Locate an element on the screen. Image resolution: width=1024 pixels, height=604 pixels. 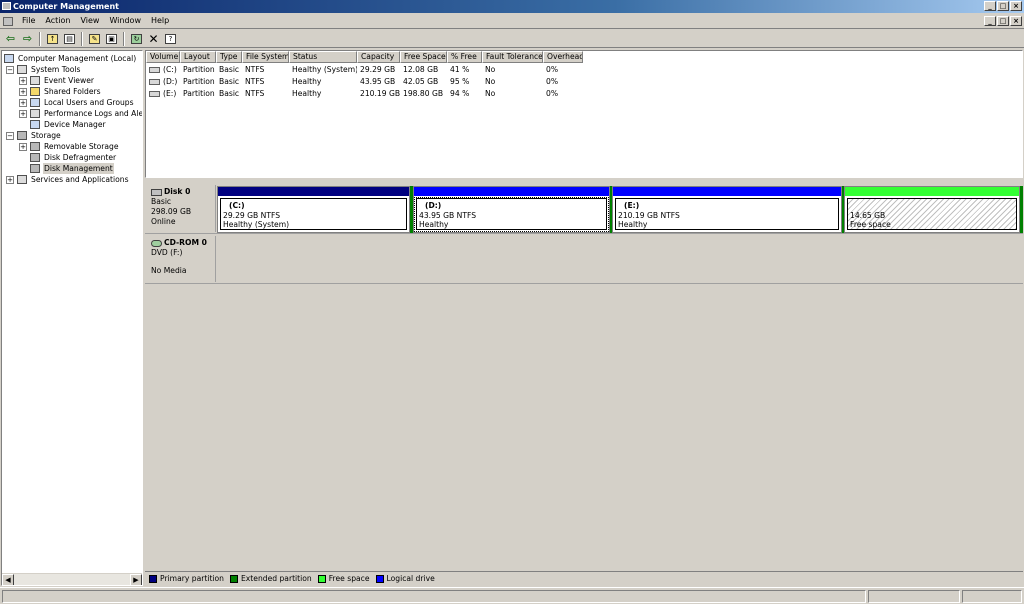
forward-button: ⇨ is located at coordinates (27, 38).